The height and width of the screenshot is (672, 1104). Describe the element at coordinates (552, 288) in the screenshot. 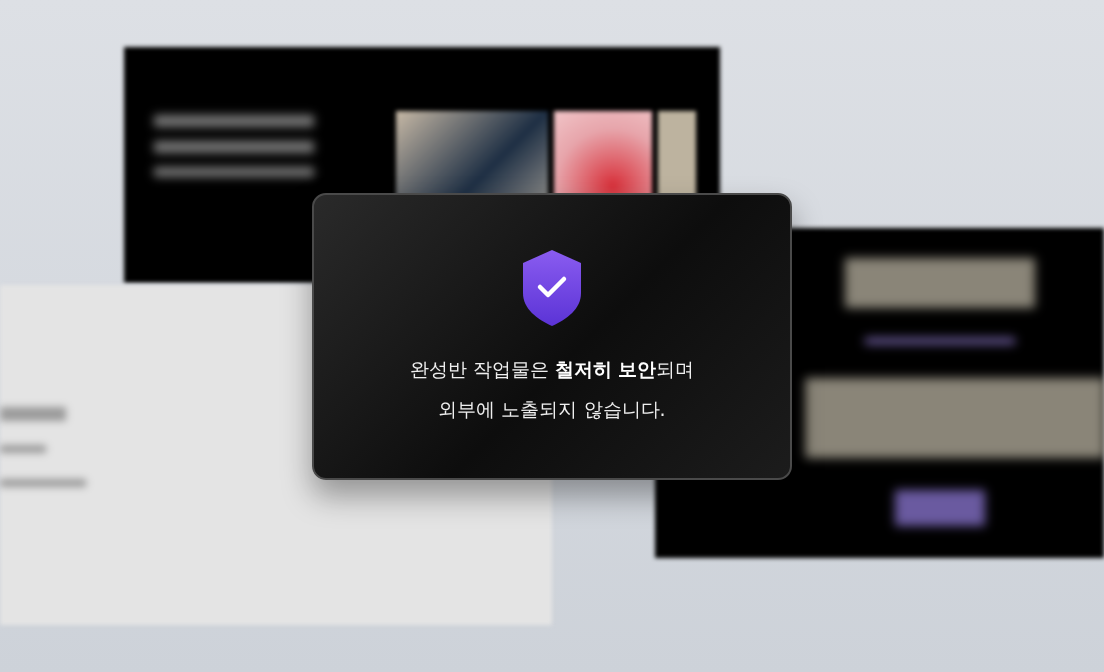

I see `shield-check-icon` at that location.